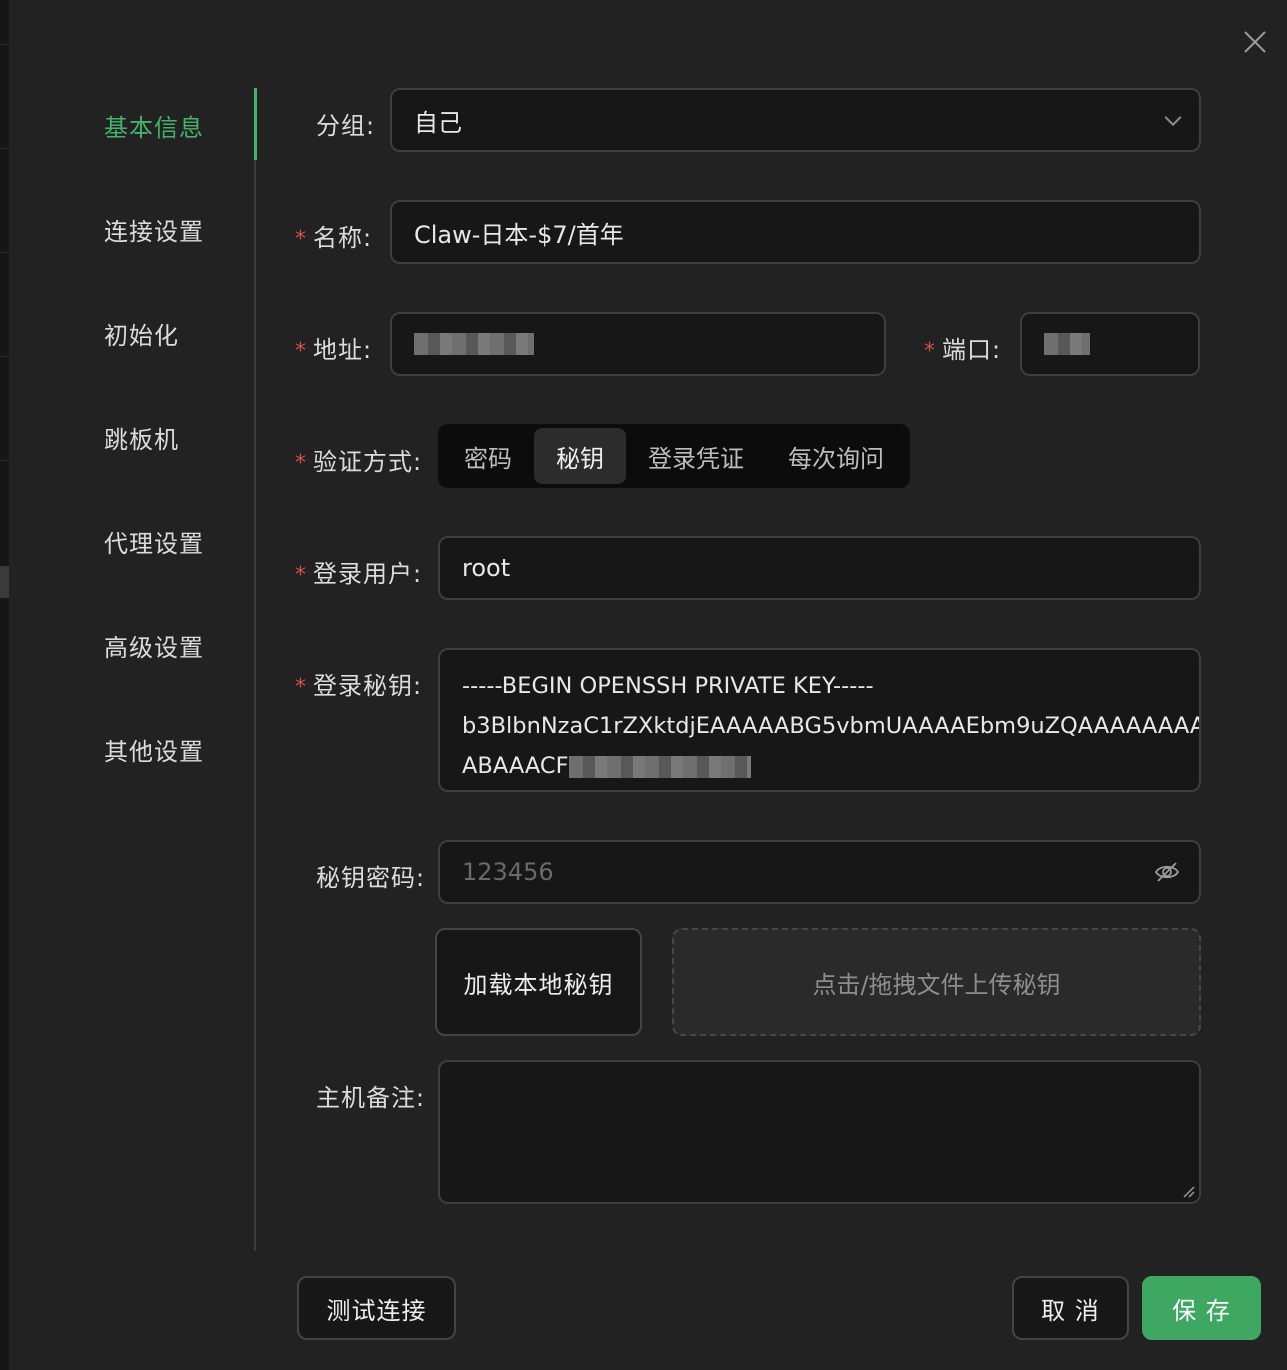  I want to click on user-input: root, so click(819, 568).